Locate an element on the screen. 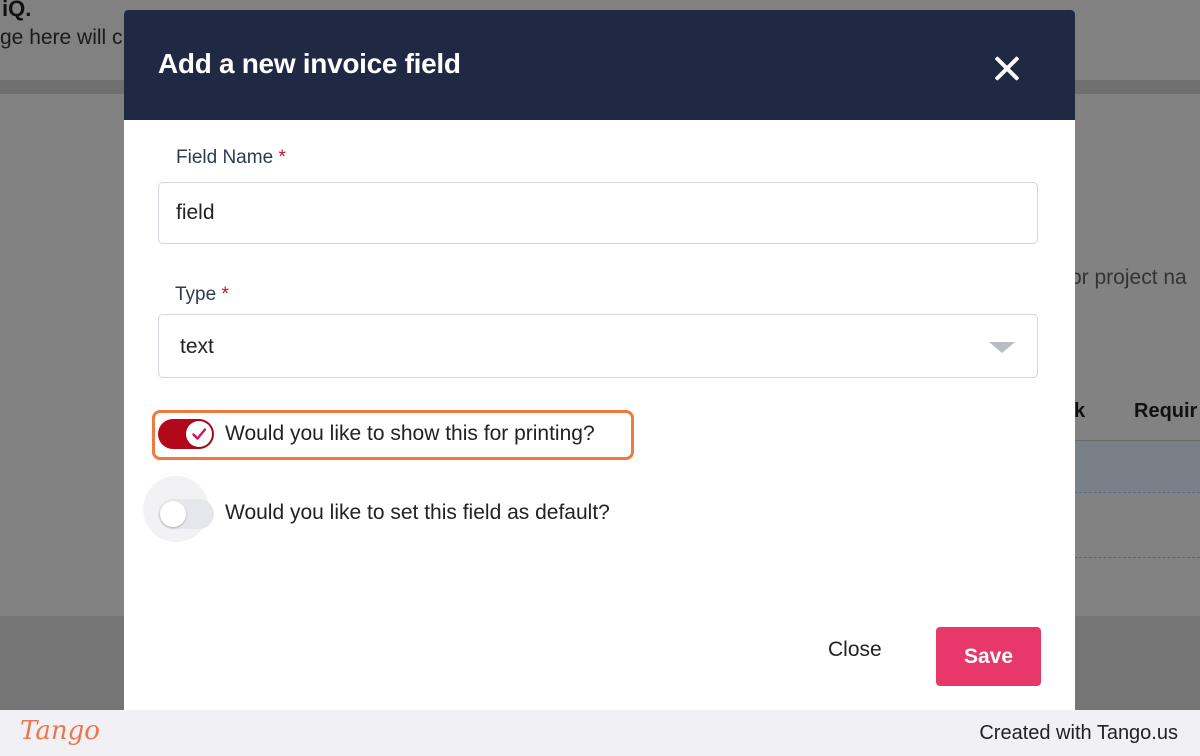  print-toggle is located at coordinates (186, 434).